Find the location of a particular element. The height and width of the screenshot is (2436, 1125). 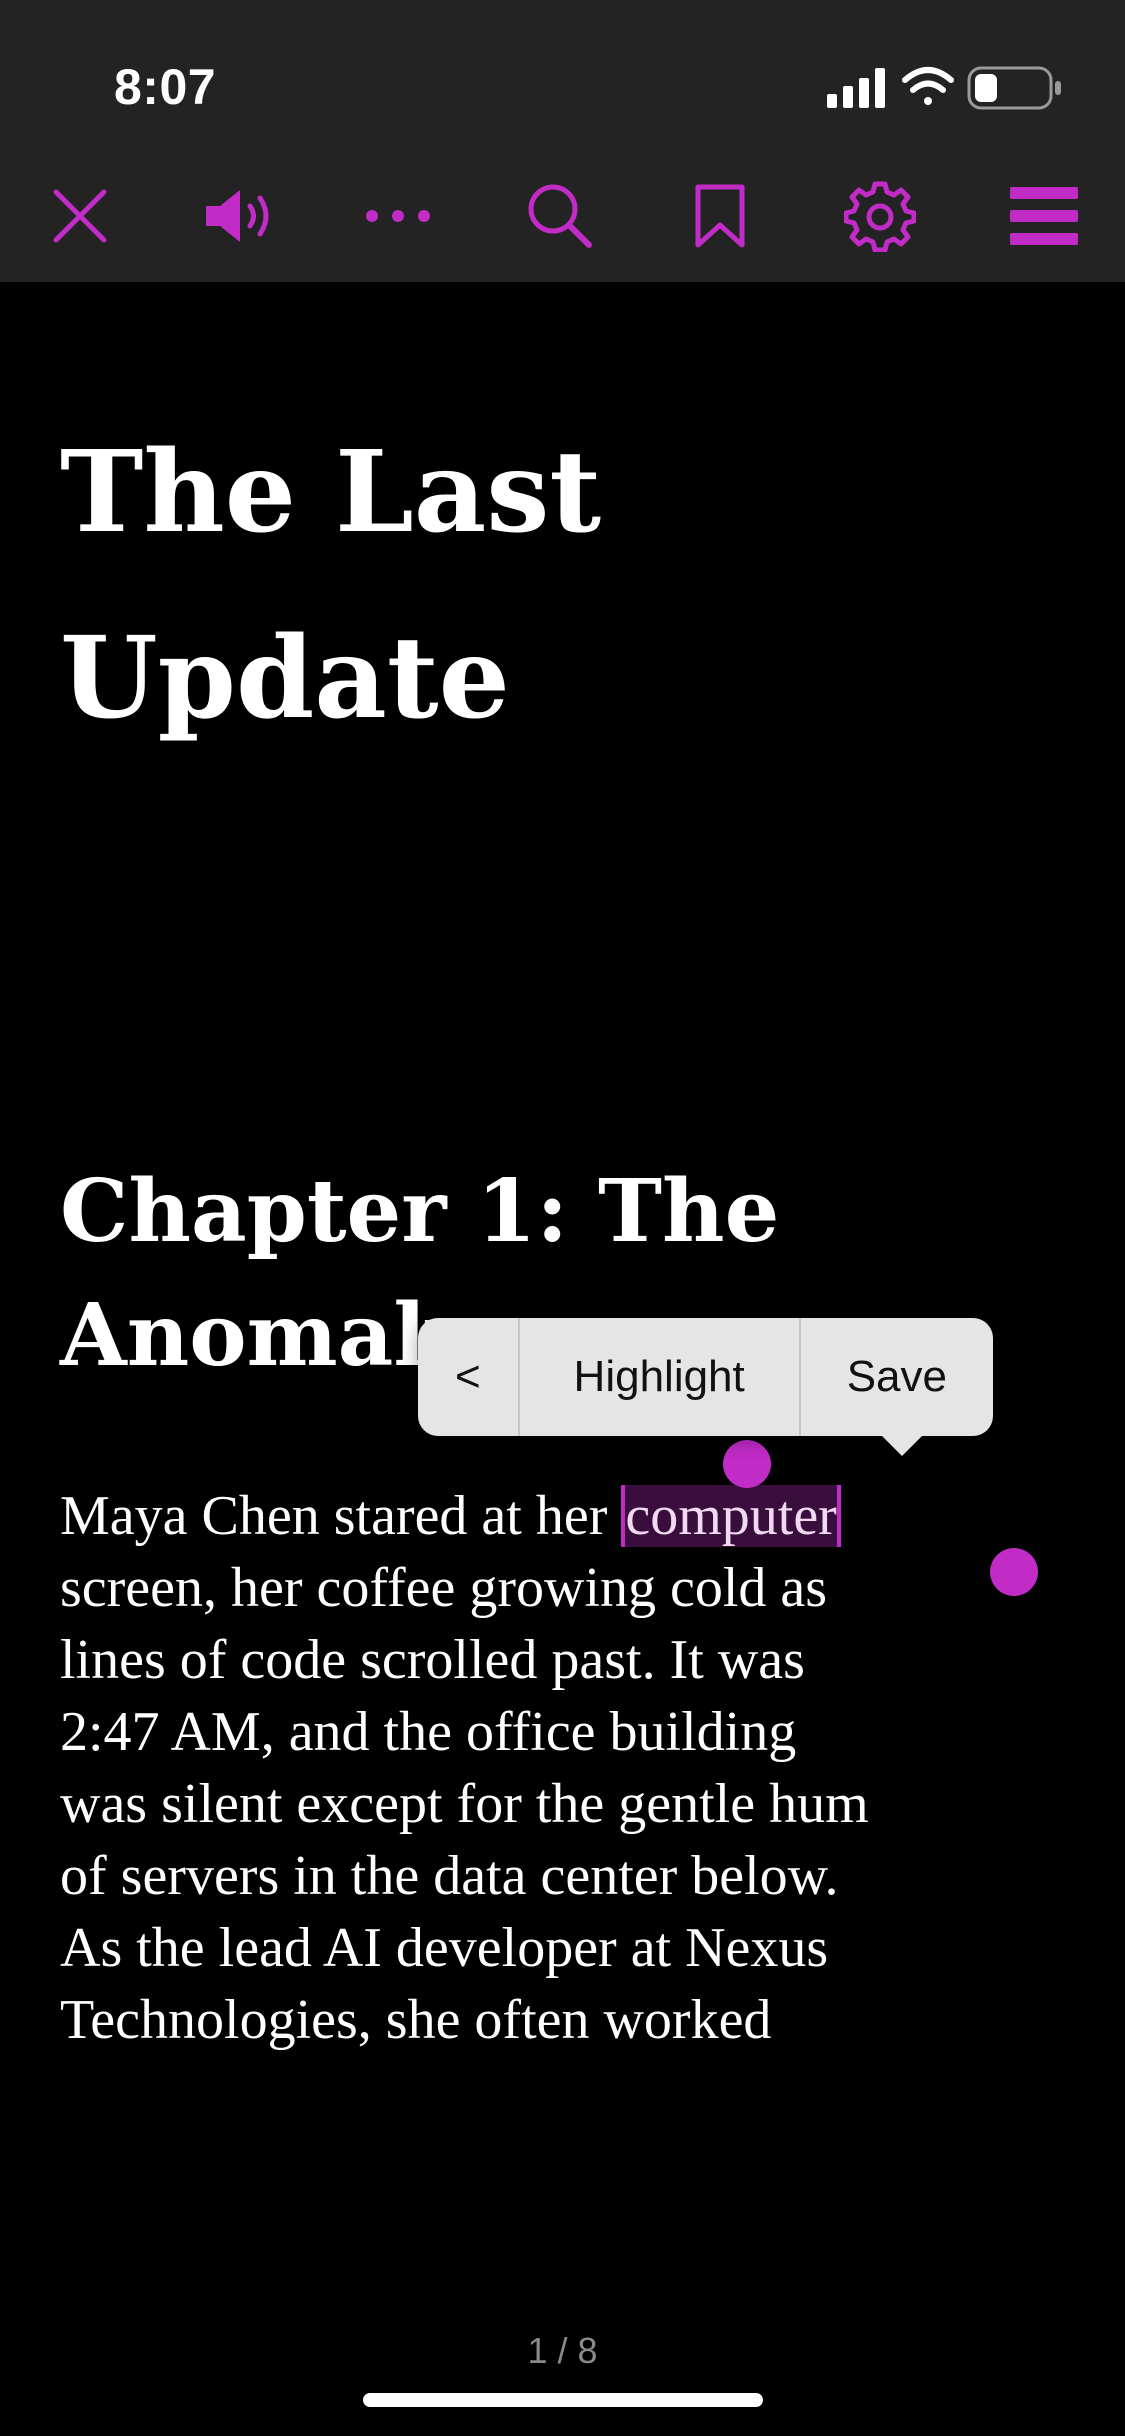

menu-button is located at coordinates (1044, 216).